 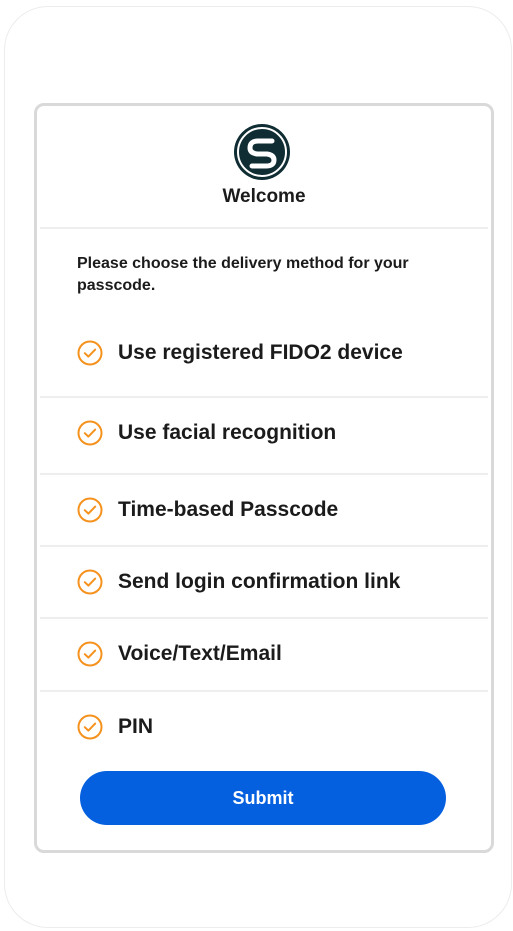 What do you see at coordinates (259, 581) in the screenshot?
I see `option-label: Send login confirmation link` at bounding box center [259, 581].